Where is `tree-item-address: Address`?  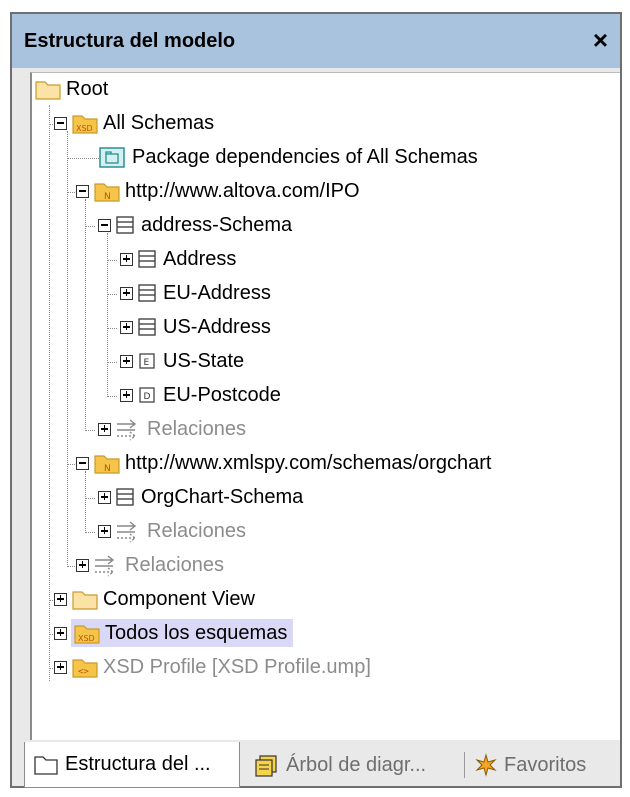 tree-item-address: Address is located at coordinates (178, 259).